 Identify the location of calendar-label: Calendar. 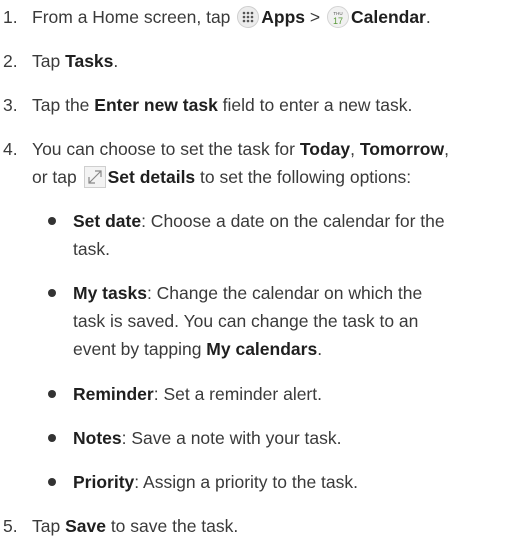
(388, 17).